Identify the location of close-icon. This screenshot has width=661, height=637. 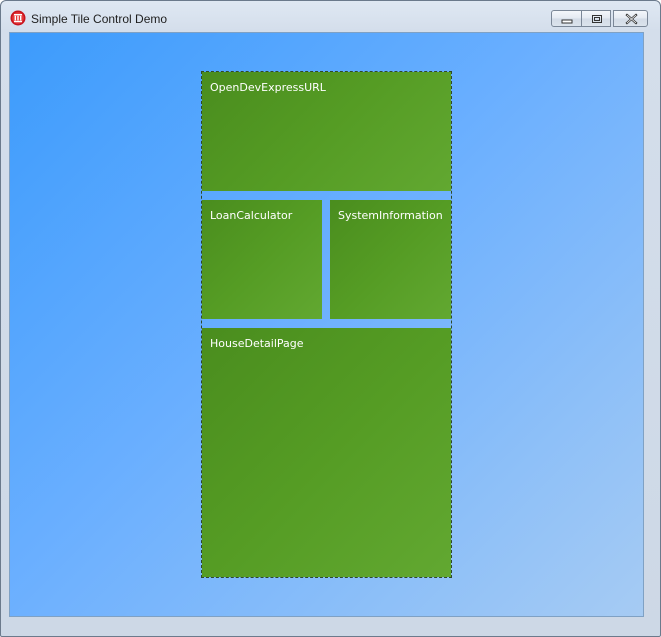
(631, 19).